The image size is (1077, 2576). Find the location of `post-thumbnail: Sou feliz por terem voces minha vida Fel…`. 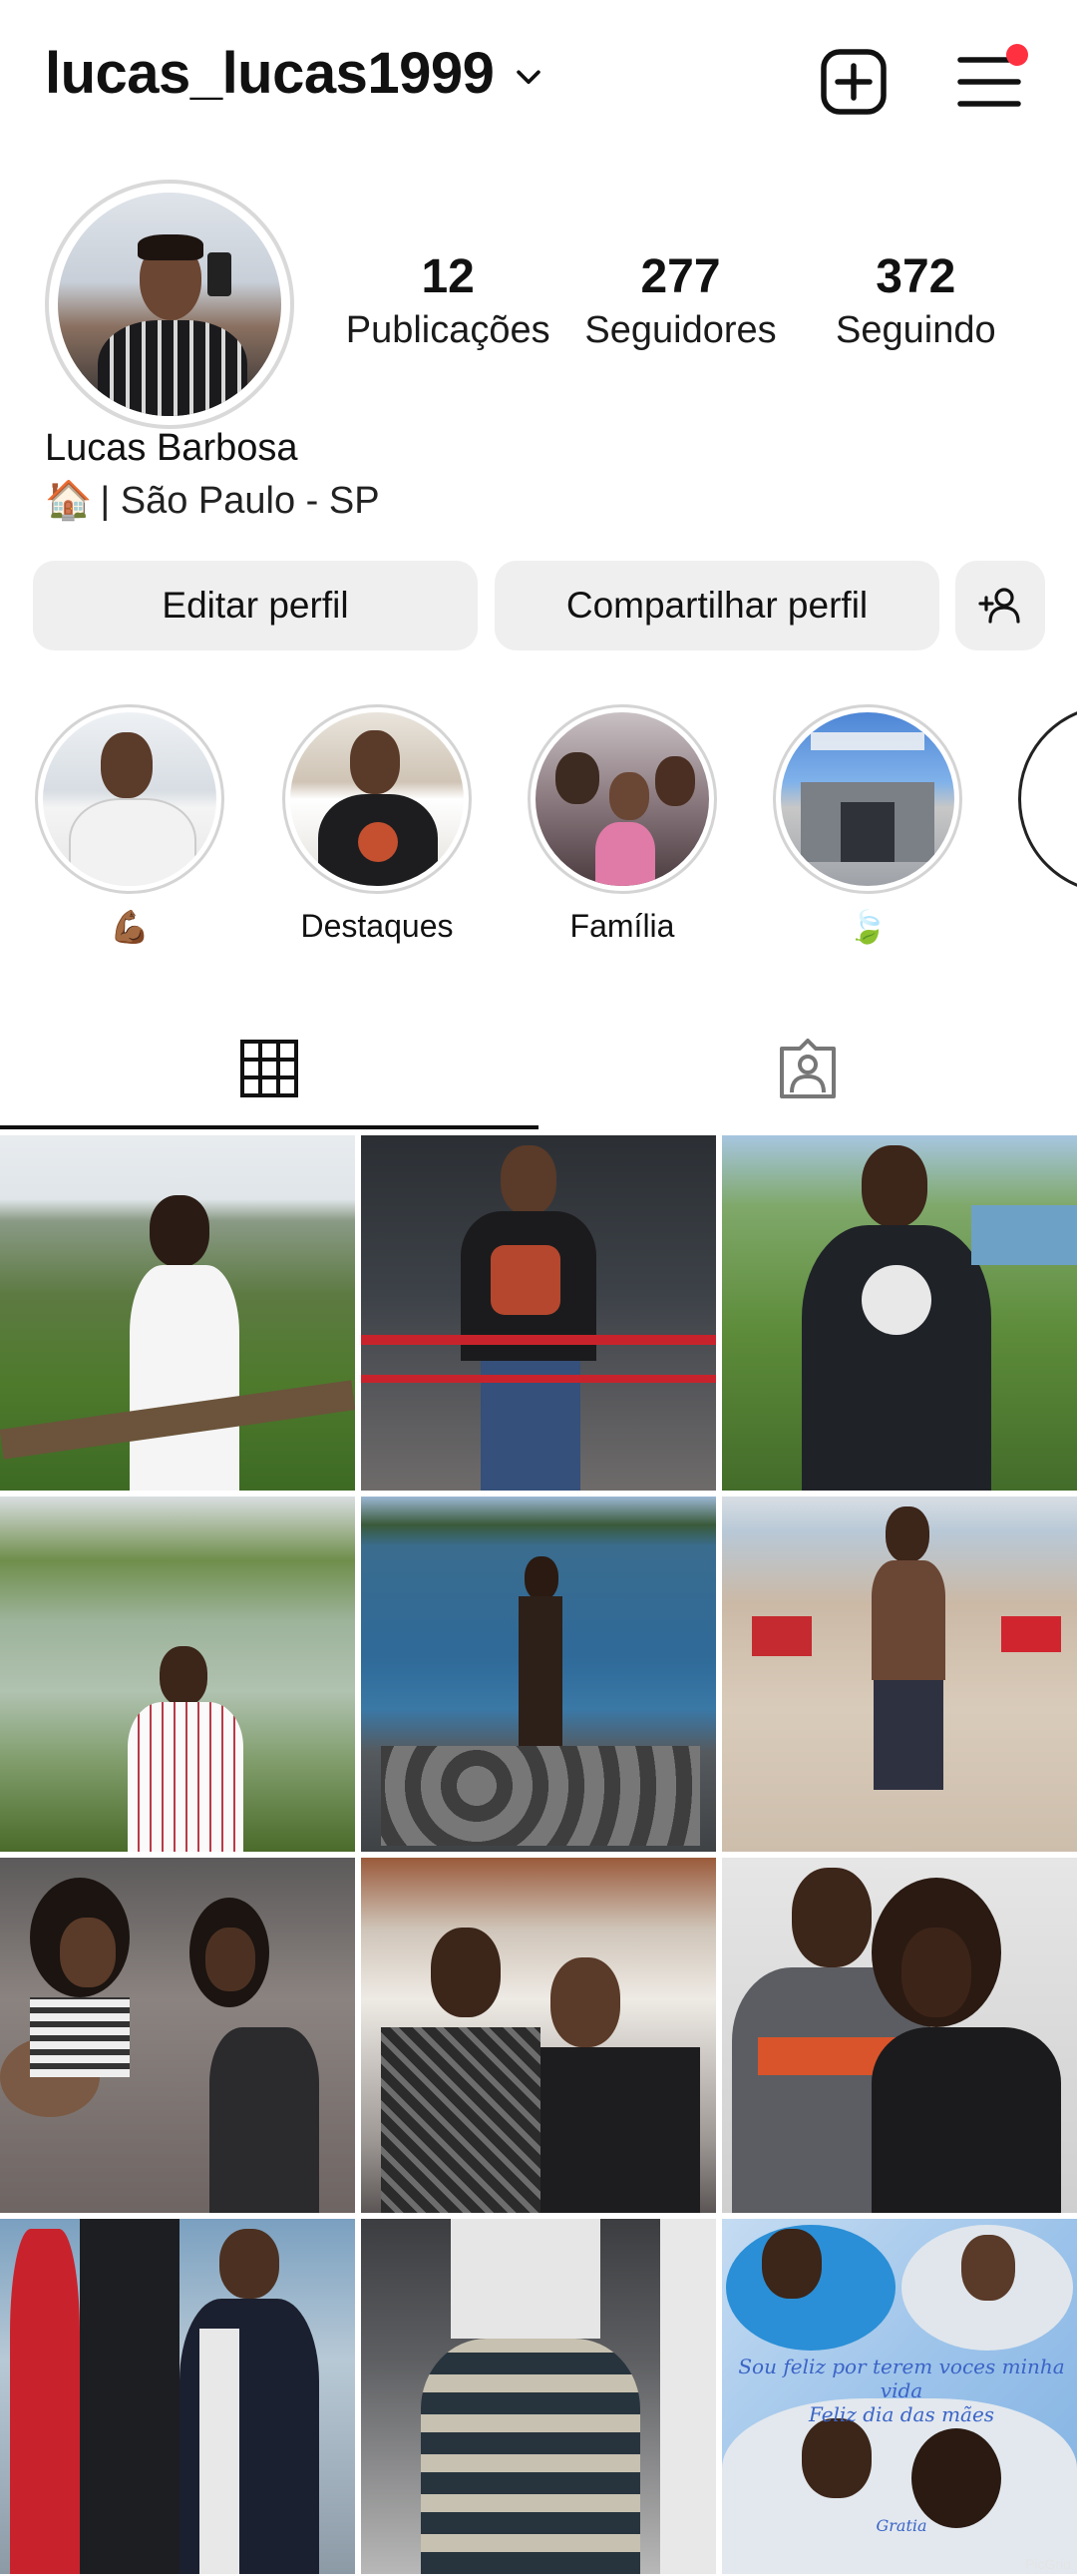

post-thumbnail: Sou feliz por terem voces minha vida Fel… is located at coordinates (899, 2396).